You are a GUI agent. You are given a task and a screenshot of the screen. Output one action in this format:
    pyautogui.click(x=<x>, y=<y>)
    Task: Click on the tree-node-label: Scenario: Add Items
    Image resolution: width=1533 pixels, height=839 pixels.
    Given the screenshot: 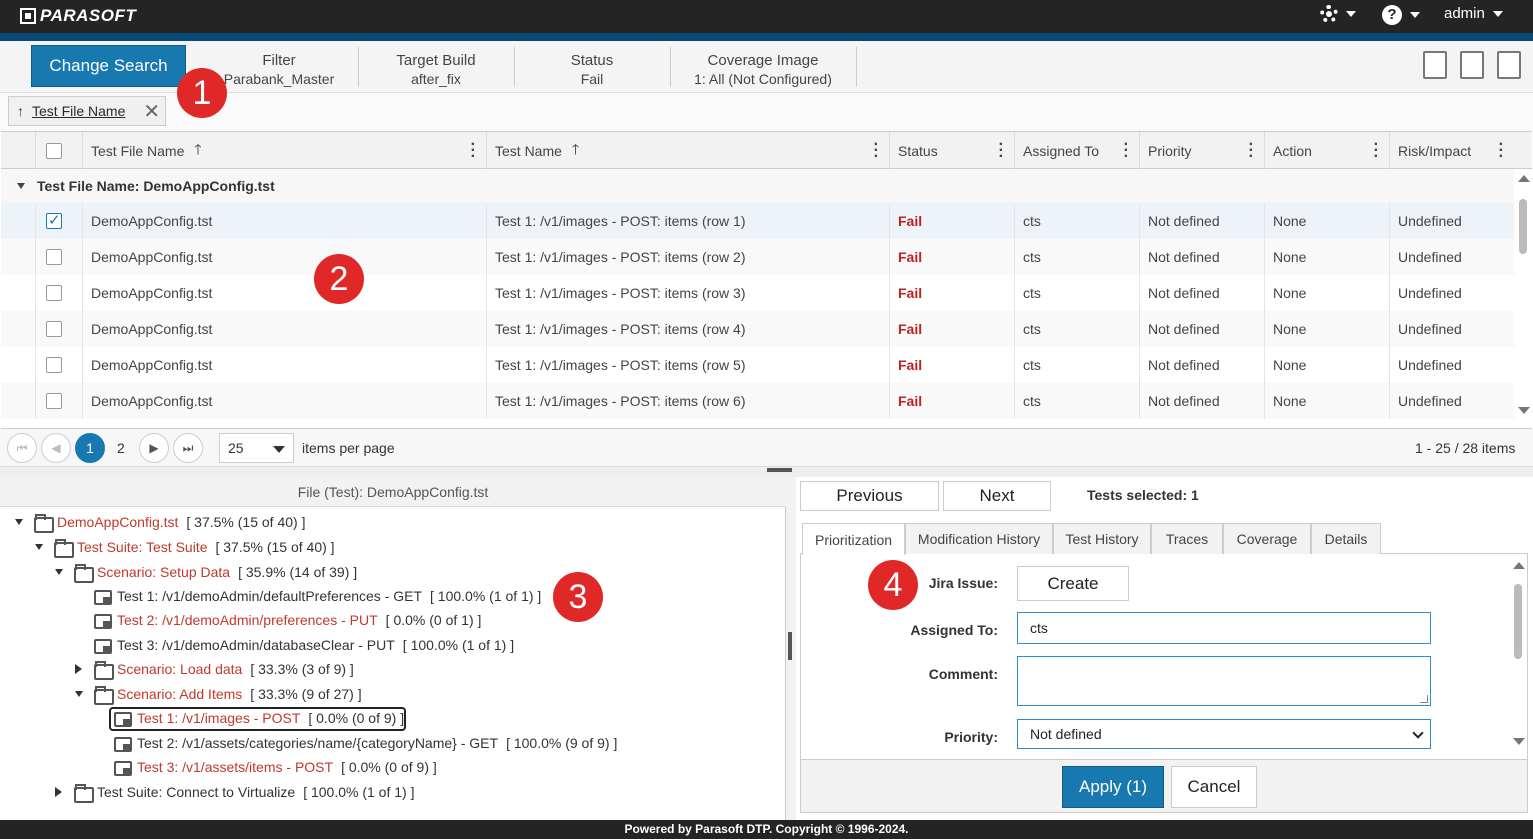 What is the action you would take?
    pyautogui.click(x=179, y=694)
    